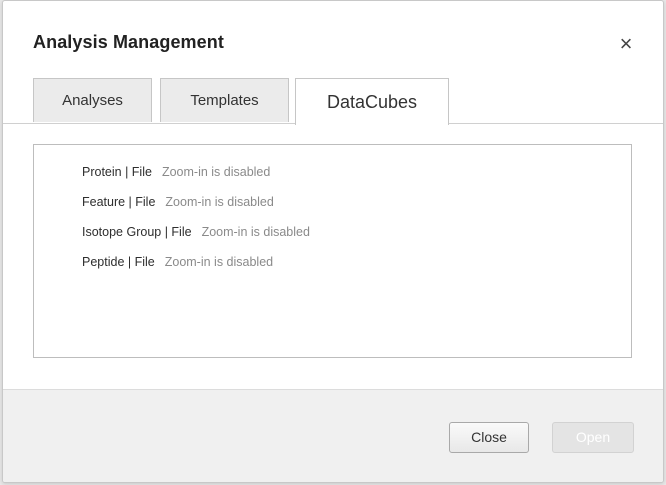 This screenshot has width=666, height=485. Describe the element at coordinates (119, 202) in the screenshot. I see `list-item-name: Feature | File` at that location.